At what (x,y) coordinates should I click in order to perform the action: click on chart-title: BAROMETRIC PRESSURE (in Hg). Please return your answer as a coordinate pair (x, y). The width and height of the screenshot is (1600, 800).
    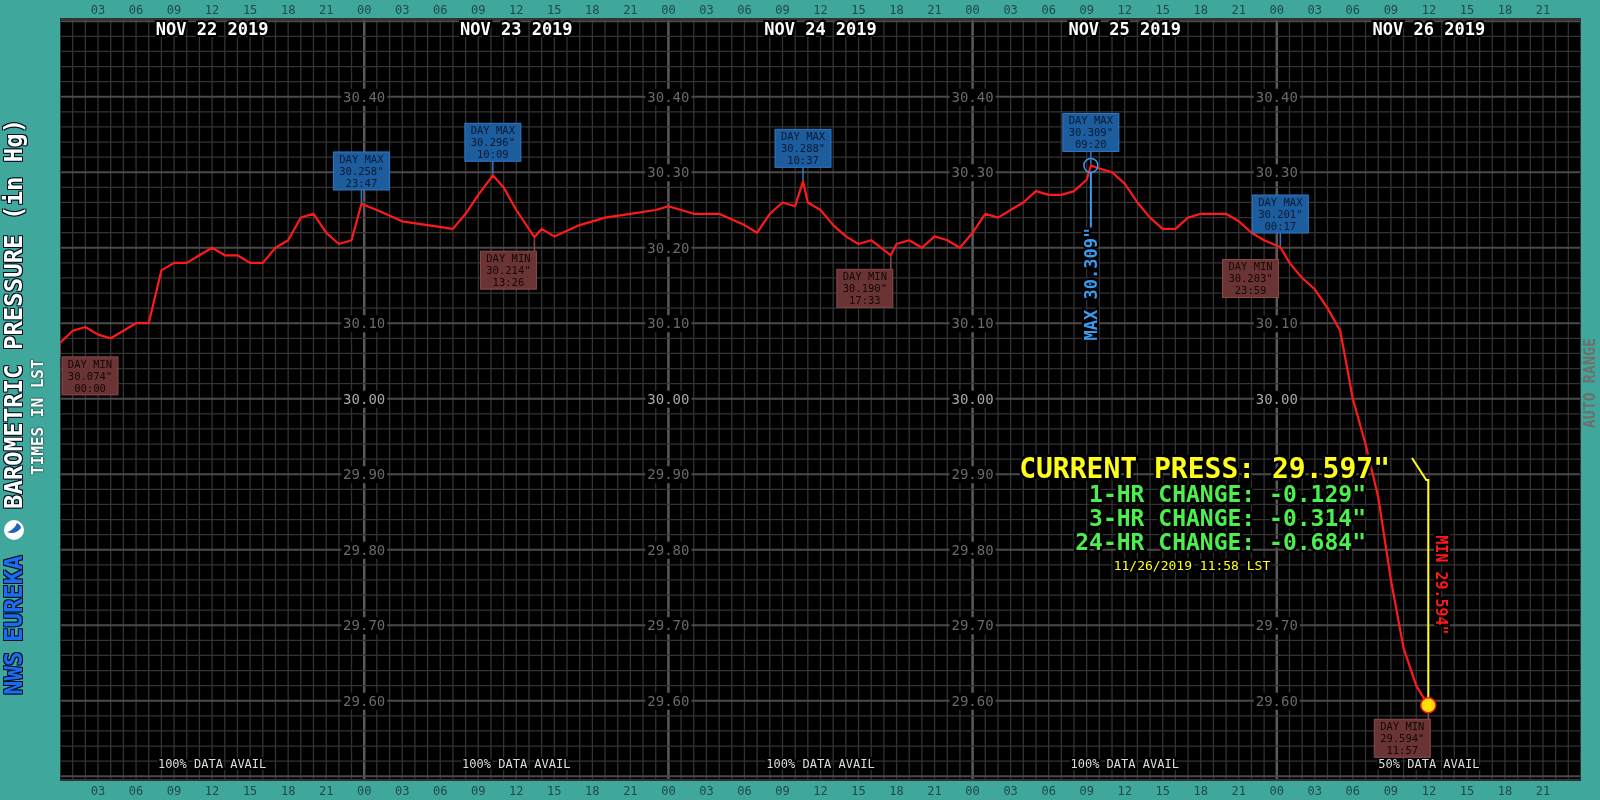
    Looking at the image, I should click on (14, 313).